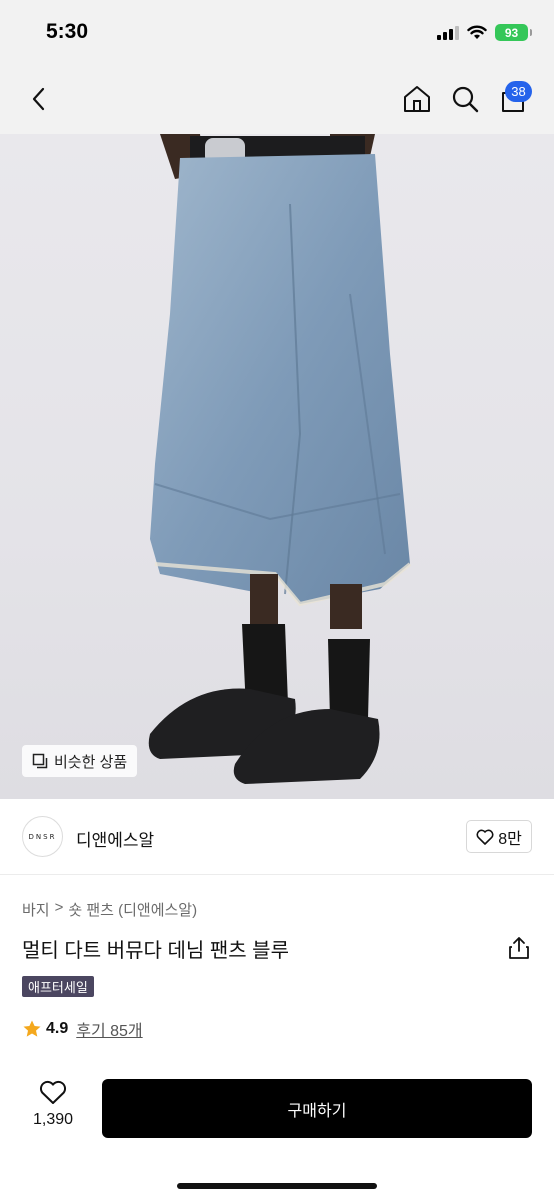 This screenshot has height=1200, width=554. I want to click on share-icon, so click(519, 948).